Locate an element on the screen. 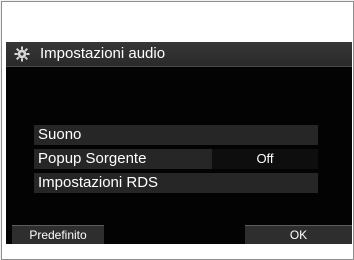  menu-item-label: Impostazioni RDS is located at coordinates (98, 182).